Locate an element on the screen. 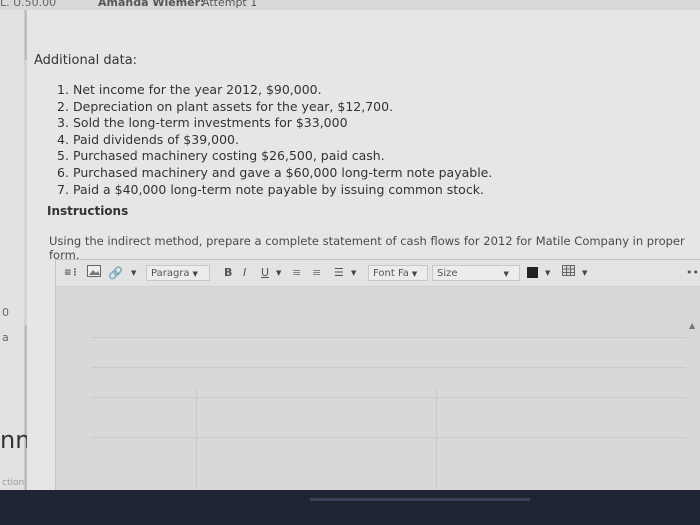 Image resolution: width=700 pixels, height=525 pixels. list-item: 1. Net income for the year 2012, $90,000. is located at coordinates (274, 90).